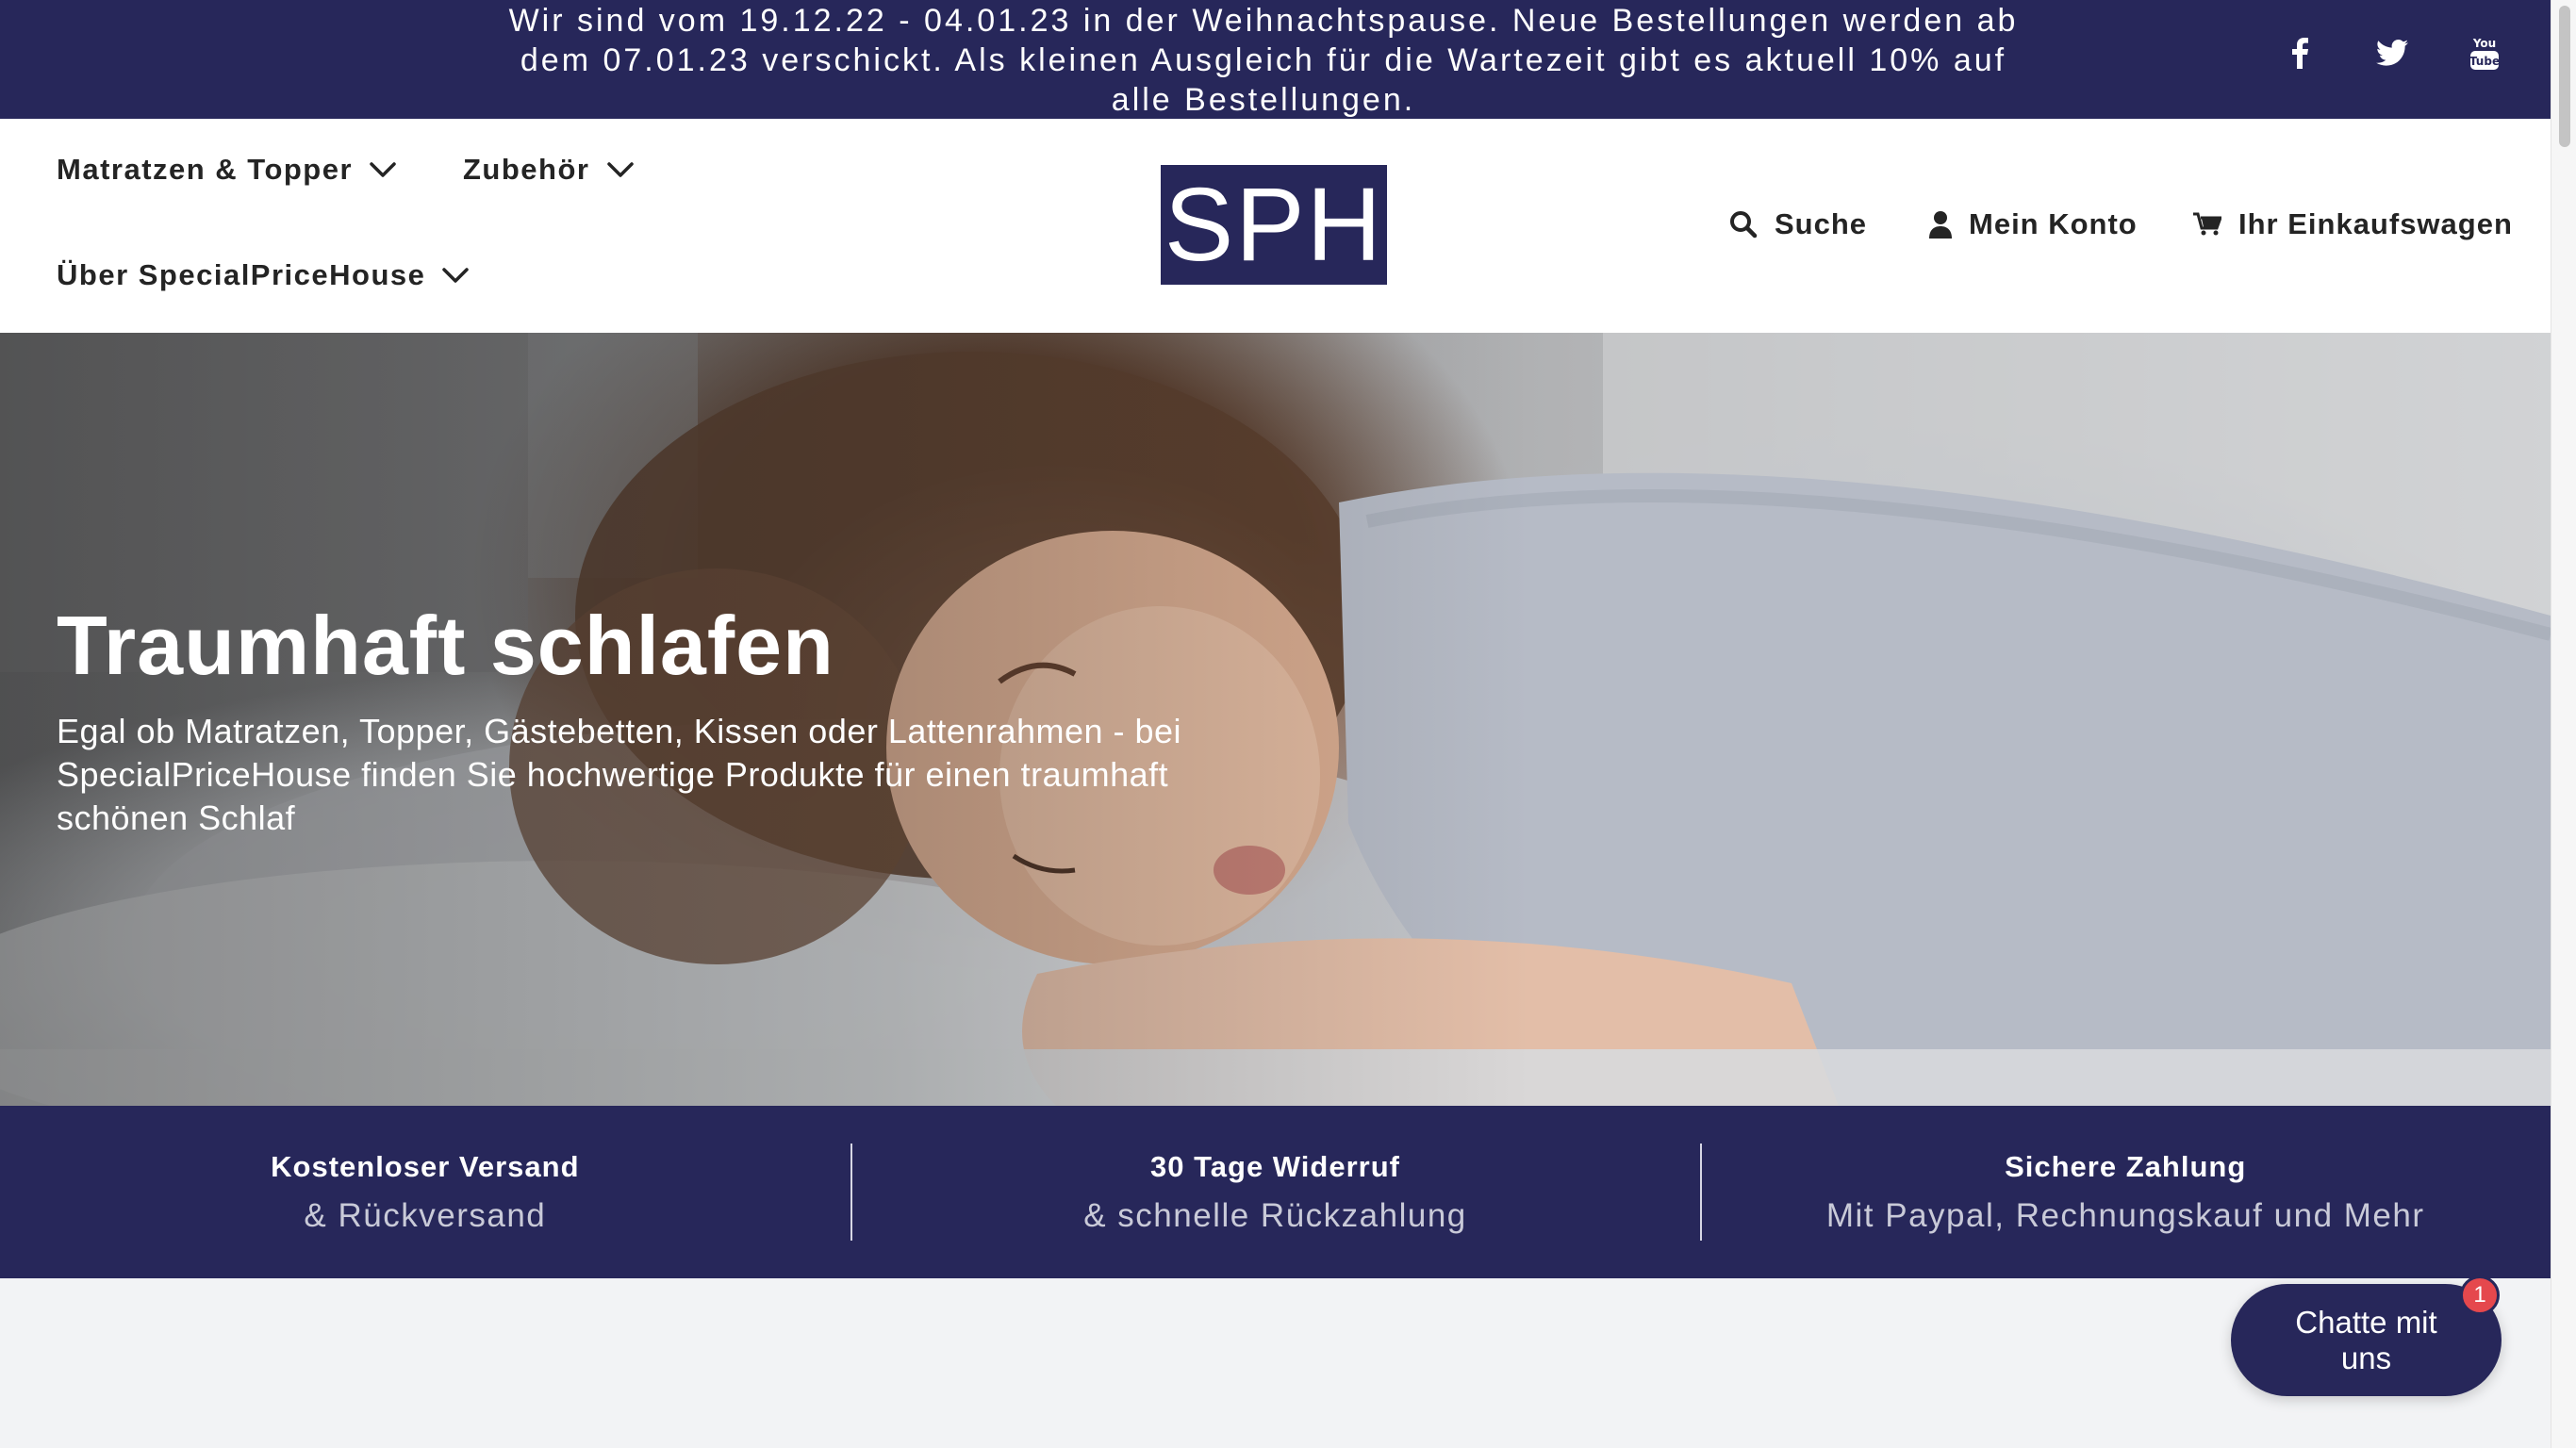 Image resolution: width=2576 pixels, height=1448 pixels. I want to click on account-link: Mein Konto, so click(2033, 224).